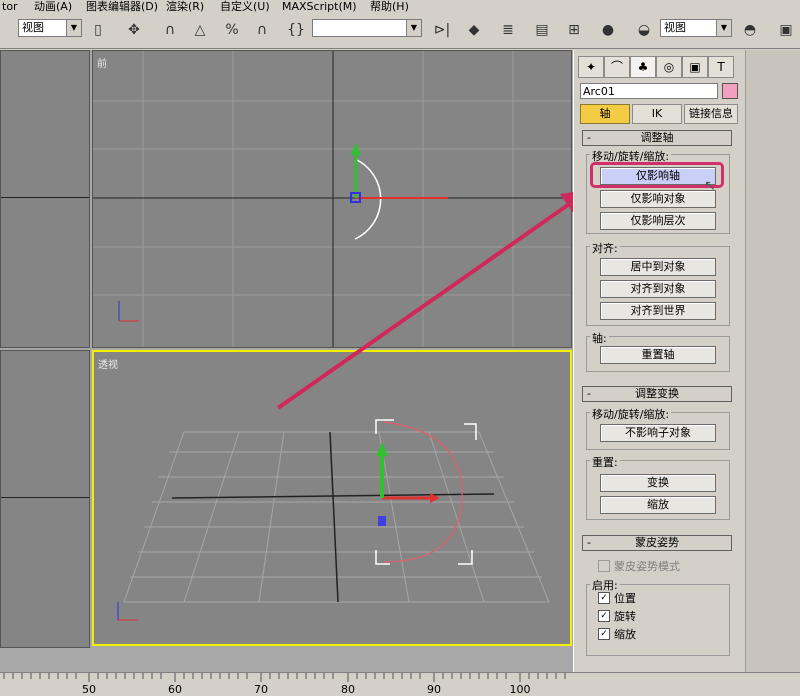 This screenshot has width=800, height=696. Describe the element at coordinates (658, 433) in the screenshot. I see `dont-affect-children-button: 不影响子对象` at that location.